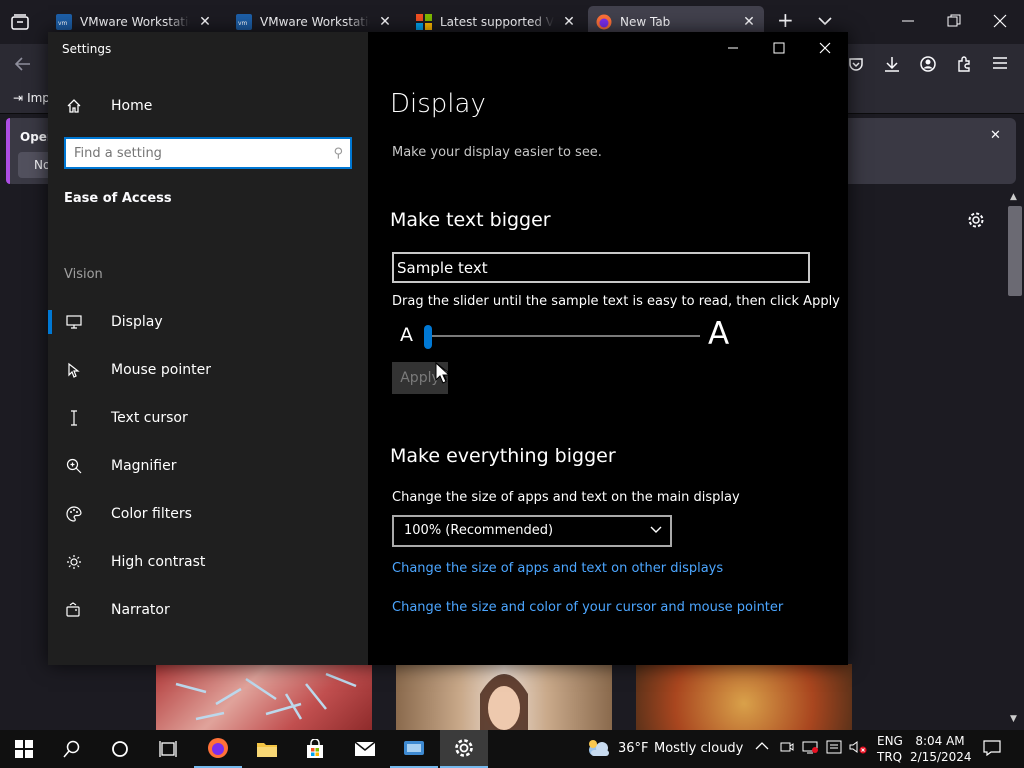 Image resolution: width=1024 pixels, height=768 pixels. I want to click on start-windows-icon, so click(24, 749).